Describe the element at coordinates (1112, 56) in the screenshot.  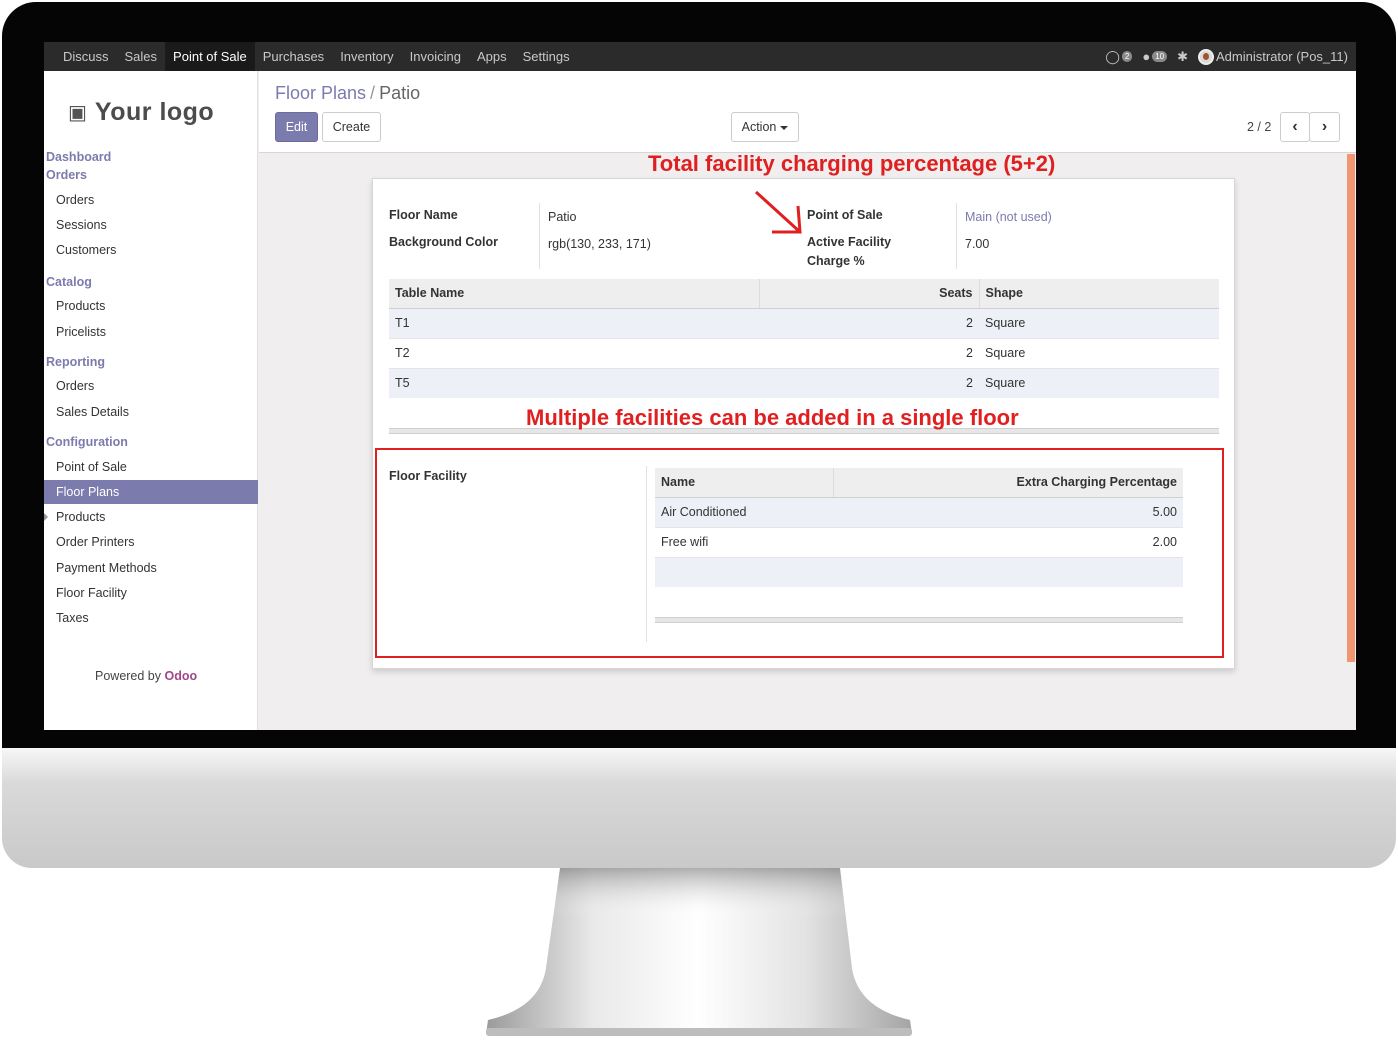
I see `chat-icon: ◯` at that location.